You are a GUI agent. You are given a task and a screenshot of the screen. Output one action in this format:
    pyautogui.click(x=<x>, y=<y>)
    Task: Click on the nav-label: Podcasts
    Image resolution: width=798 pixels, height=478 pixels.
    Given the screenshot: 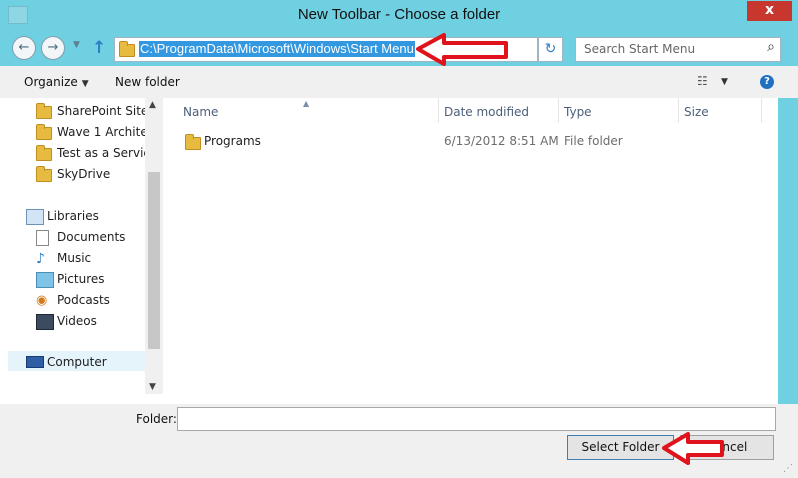 What is the action you would take?
    pyautogui.click(x=83, y=300)
    